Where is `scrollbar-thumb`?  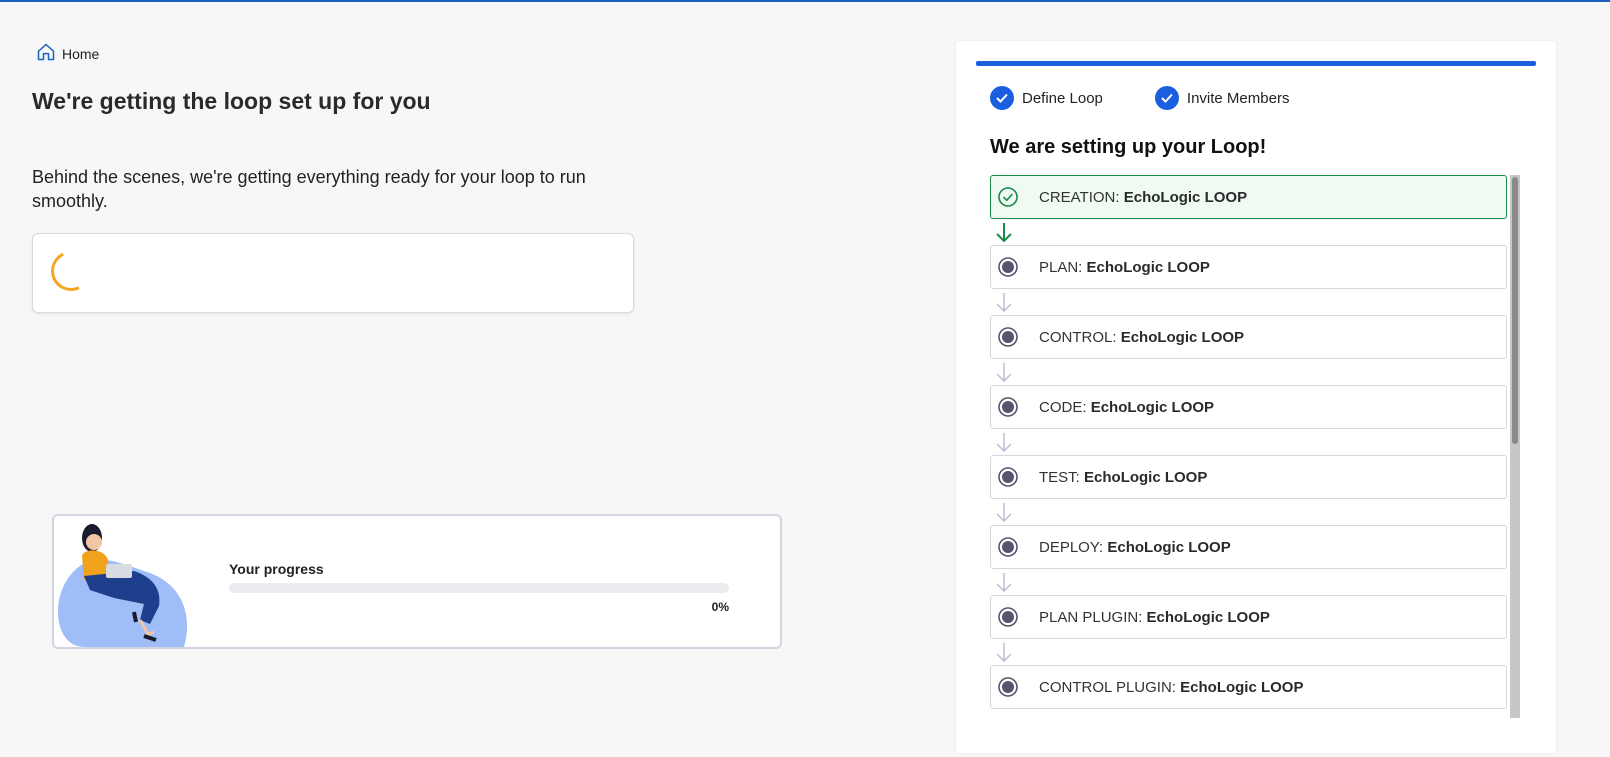 scrollbar-thumb is located at coordinates (1515, 310).